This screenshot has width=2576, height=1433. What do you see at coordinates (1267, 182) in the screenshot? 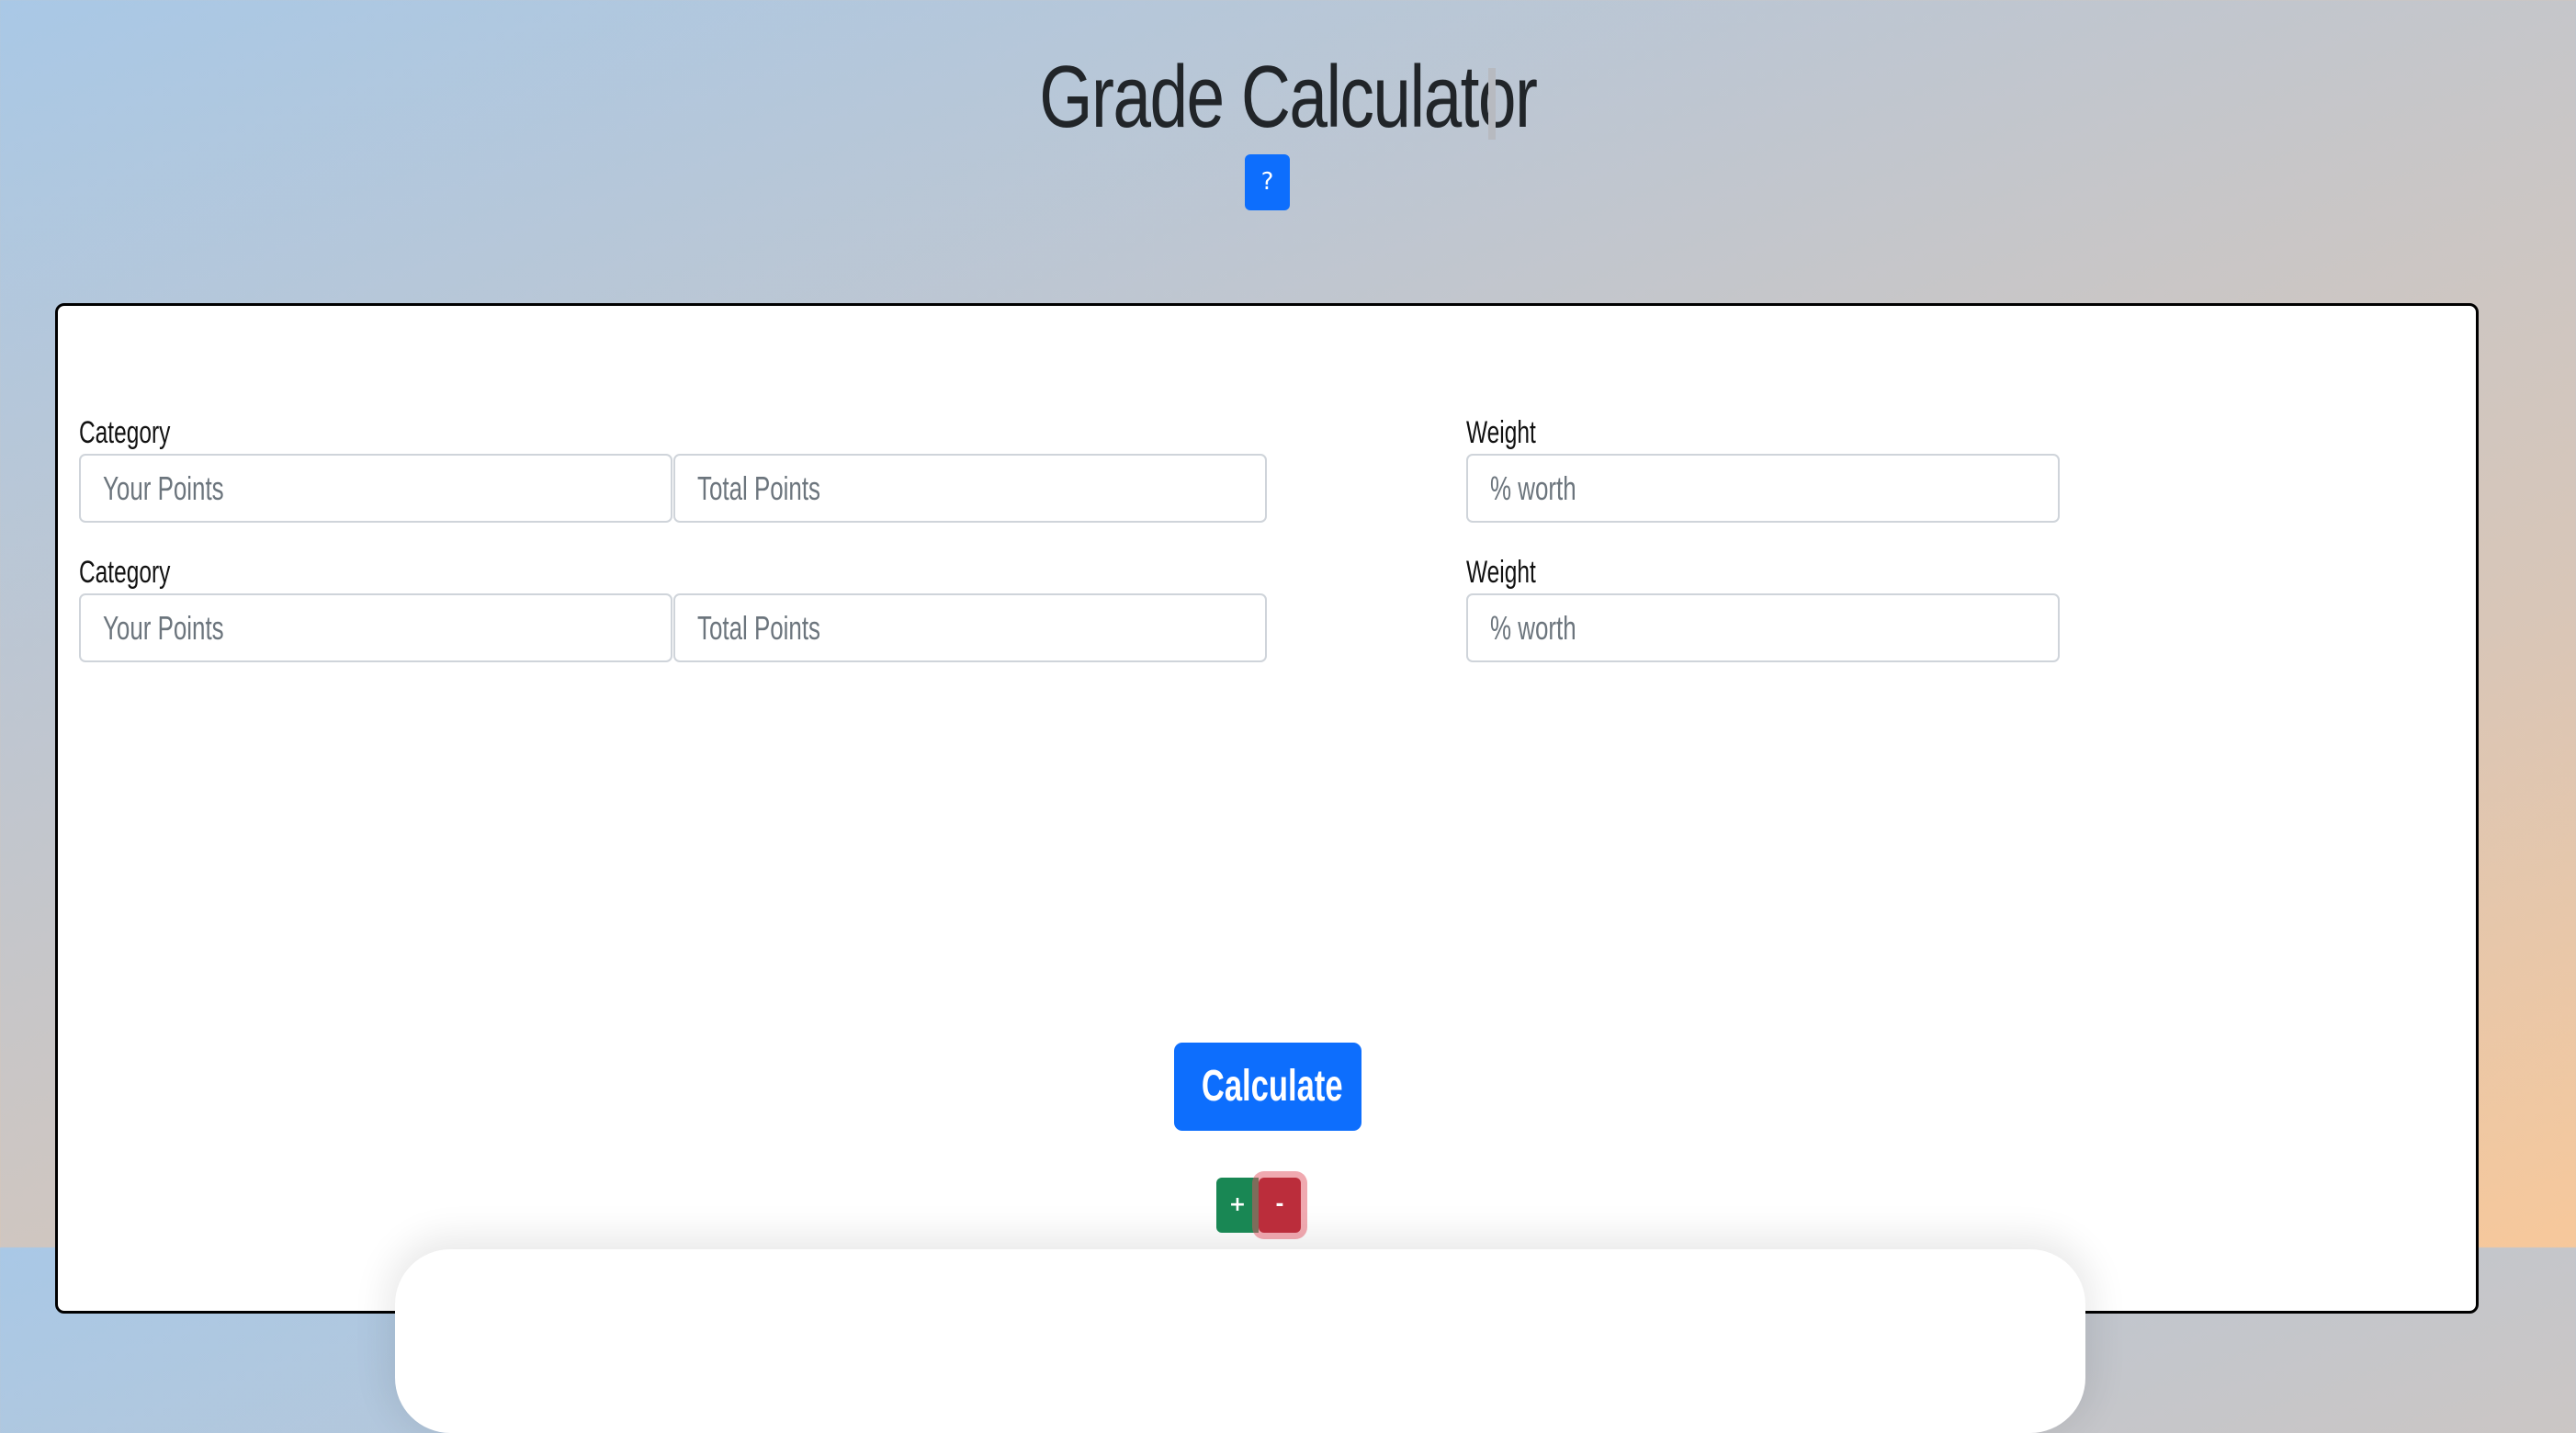
I see `help-button: ?` at bounding box center [1267, 182].